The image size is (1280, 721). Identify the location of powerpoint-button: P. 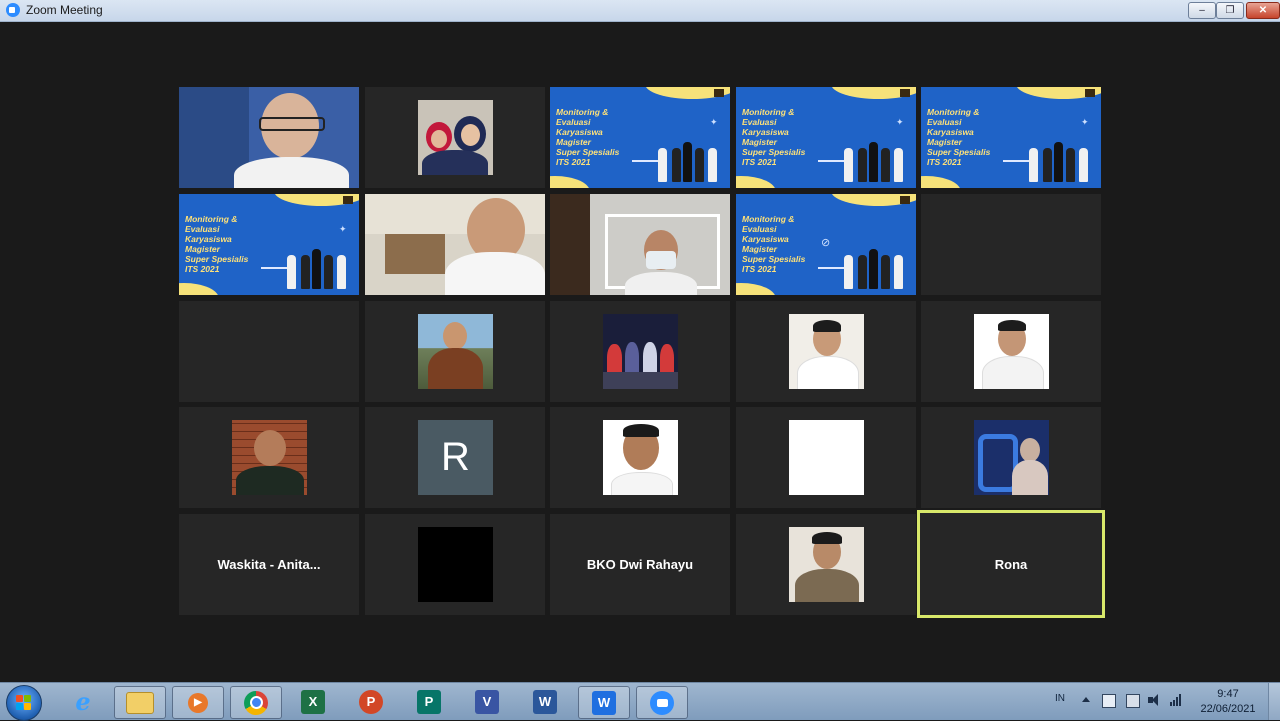
(371, 701).